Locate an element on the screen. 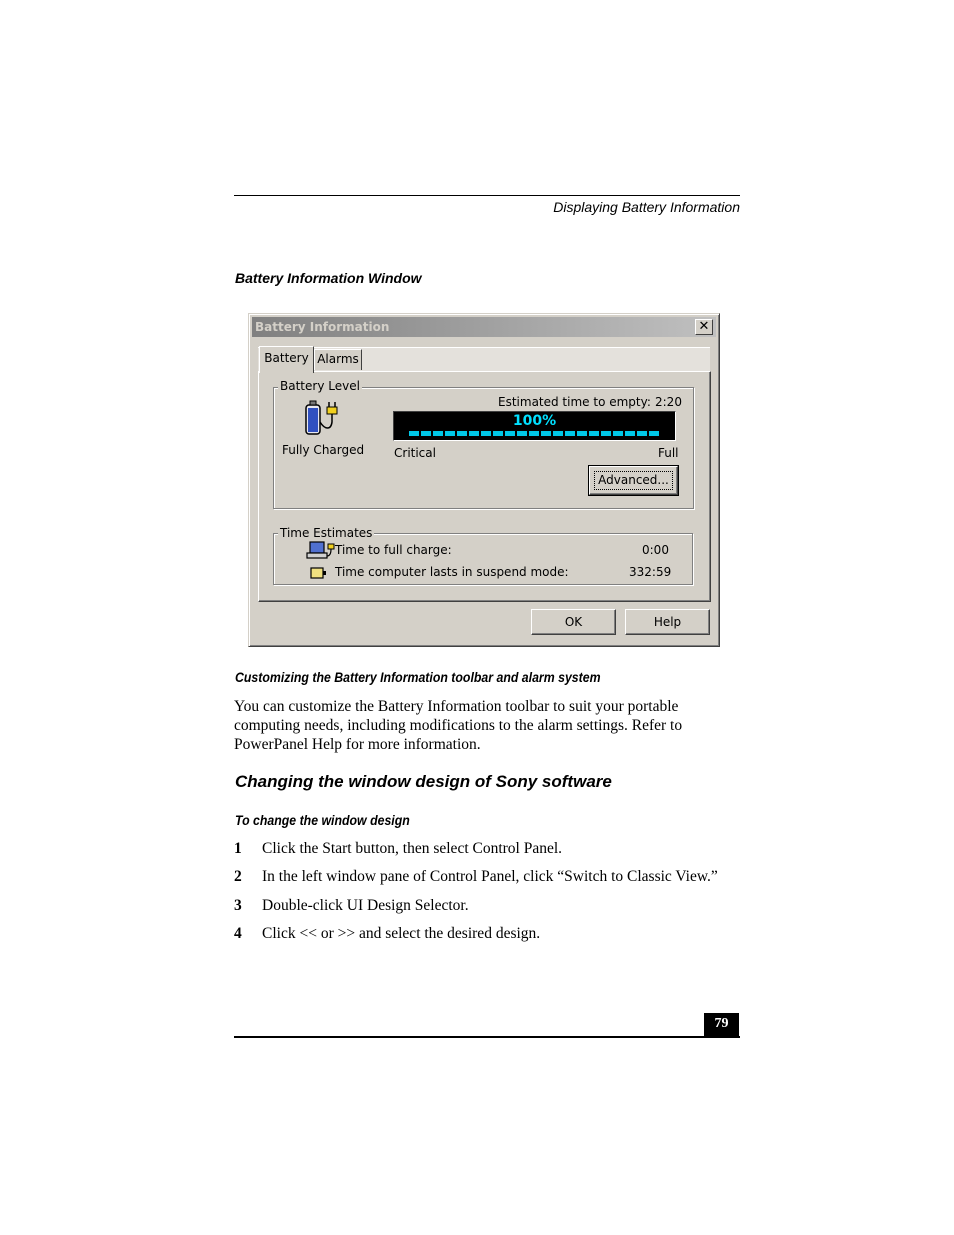  scale-full-label: Full is located at coordinates (668, 453).